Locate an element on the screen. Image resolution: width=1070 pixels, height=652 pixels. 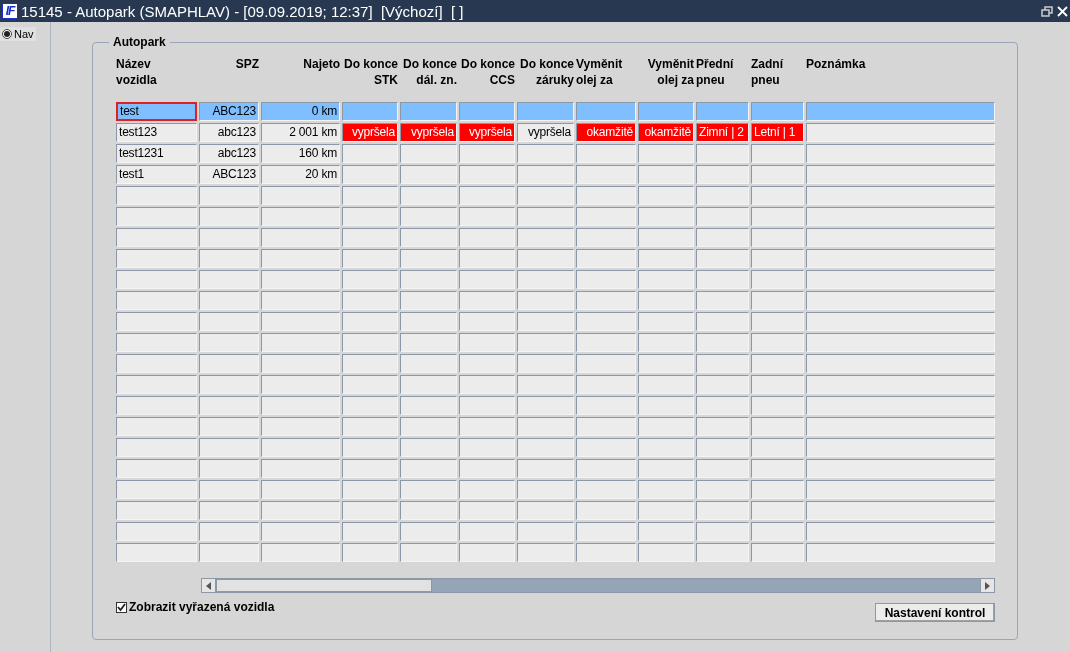
table-cell: test is located at coordinates (156, 111).